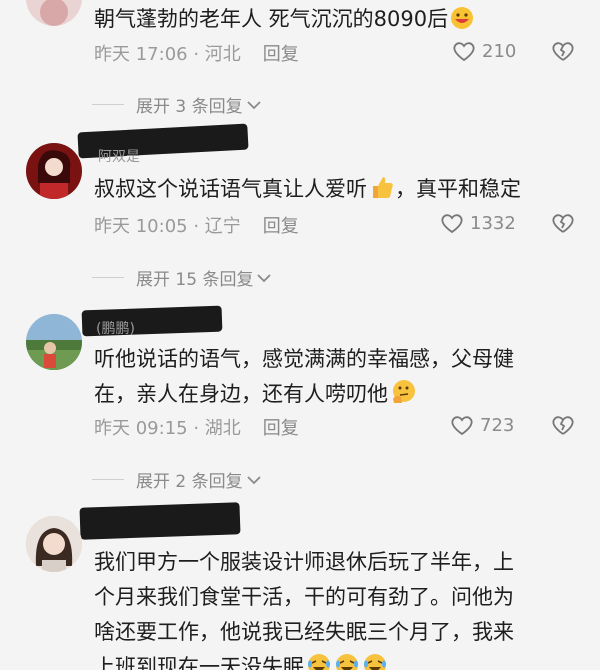 The height and width of the screenshot is (670, 600). What do you see at coordinates (304, 379) in the screenshot?
I see `comment-text: 听他说话的语气，感觉满满的幸福感，父母健 在，亲人在身边，还有人唠叨他` at bounding box center [304, 379].